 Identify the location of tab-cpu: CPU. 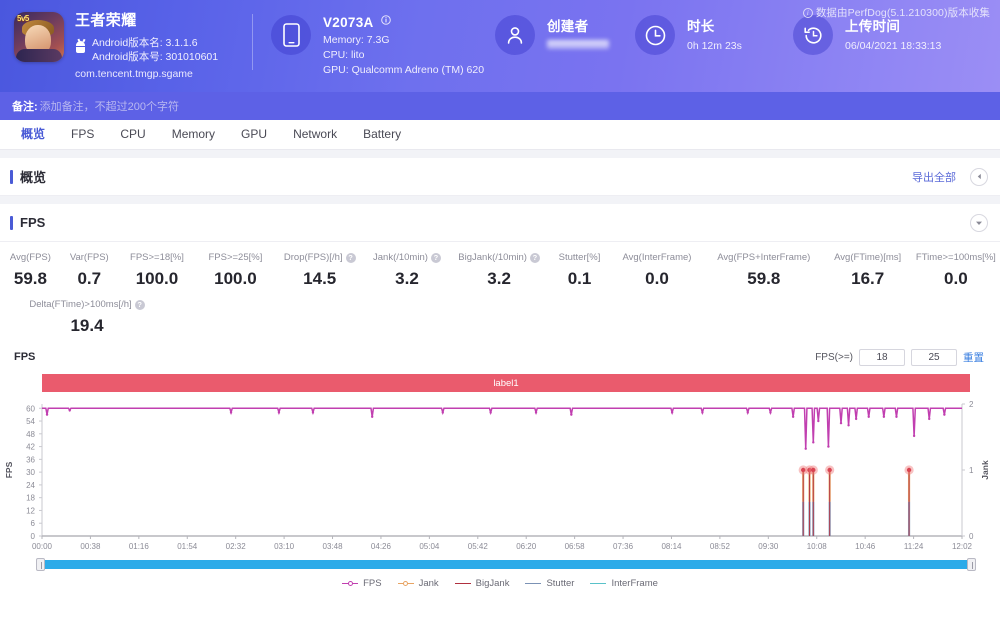
(132, 134).